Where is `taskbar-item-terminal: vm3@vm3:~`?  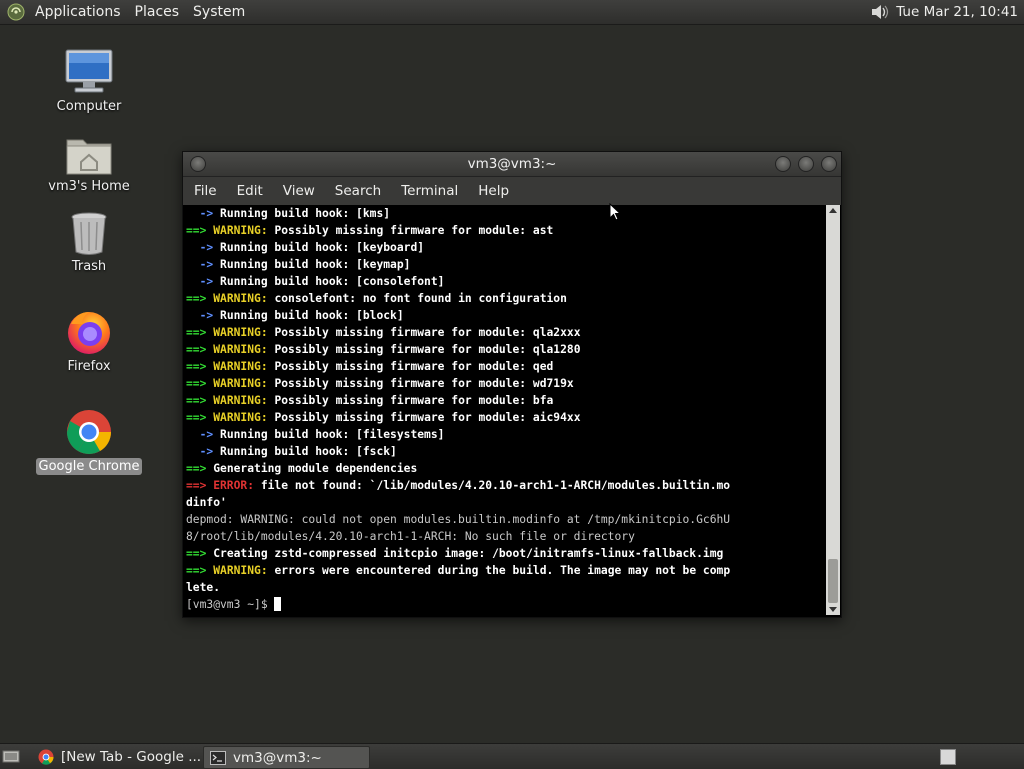 taskbar-item-terminal: vm3@vm3:~ is located at coordinates (286, 757).